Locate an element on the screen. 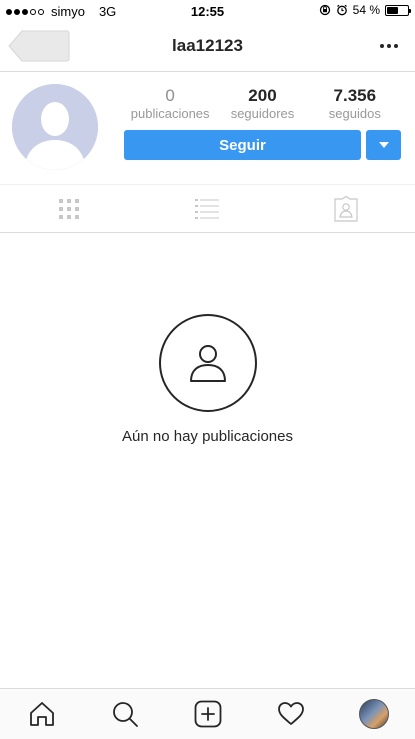 The height and width of the screenshot is (739, 415). following-count: 7.356 is located at coordinates (355, 95).